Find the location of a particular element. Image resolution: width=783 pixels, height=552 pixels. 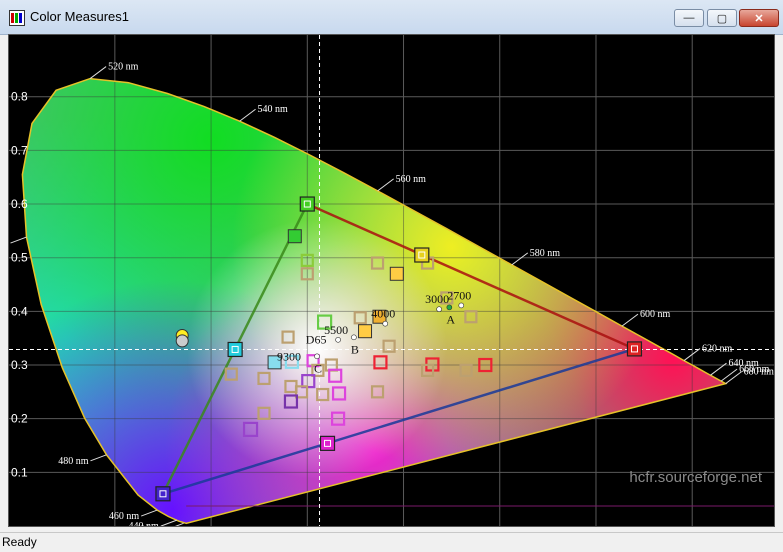

y-tick-label: 0.8 is located at coordinates (19, 97).